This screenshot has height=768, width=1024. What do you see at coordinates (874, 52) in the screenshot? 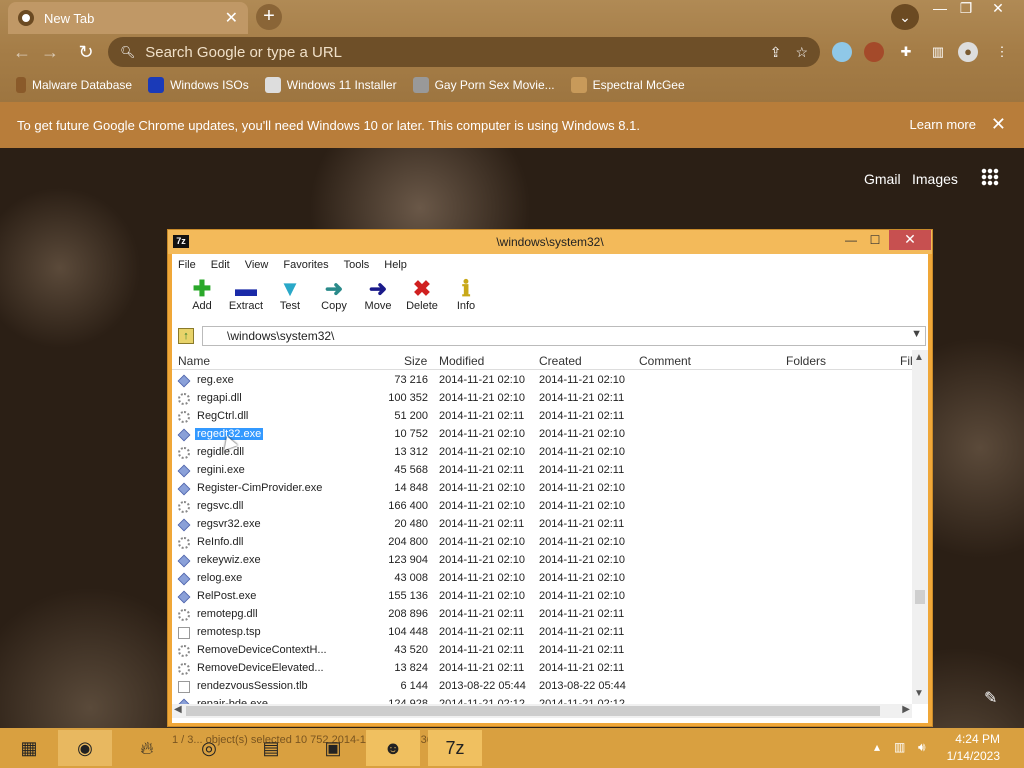
I see `avatar-extension-icon` at bounding box center [874, 52].